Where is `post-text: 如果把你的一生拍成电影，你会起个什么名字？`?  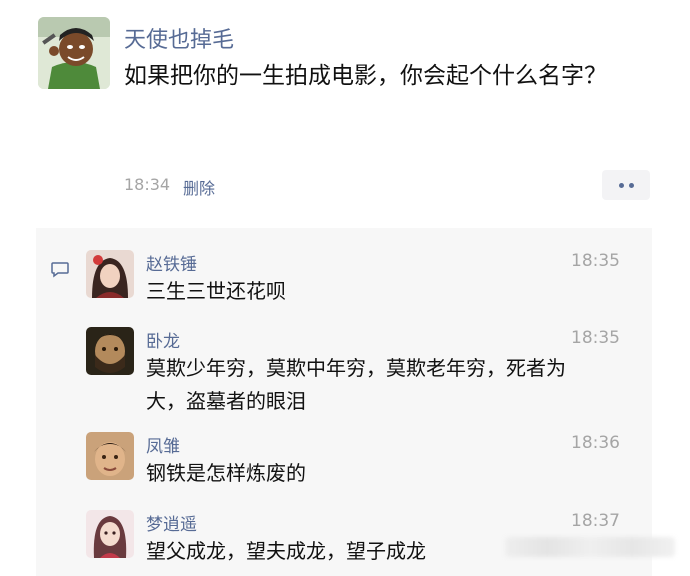
post-text: 如果把你的一生拍成电影，你会起个什么名字？ is located at coordinates (365, 76).